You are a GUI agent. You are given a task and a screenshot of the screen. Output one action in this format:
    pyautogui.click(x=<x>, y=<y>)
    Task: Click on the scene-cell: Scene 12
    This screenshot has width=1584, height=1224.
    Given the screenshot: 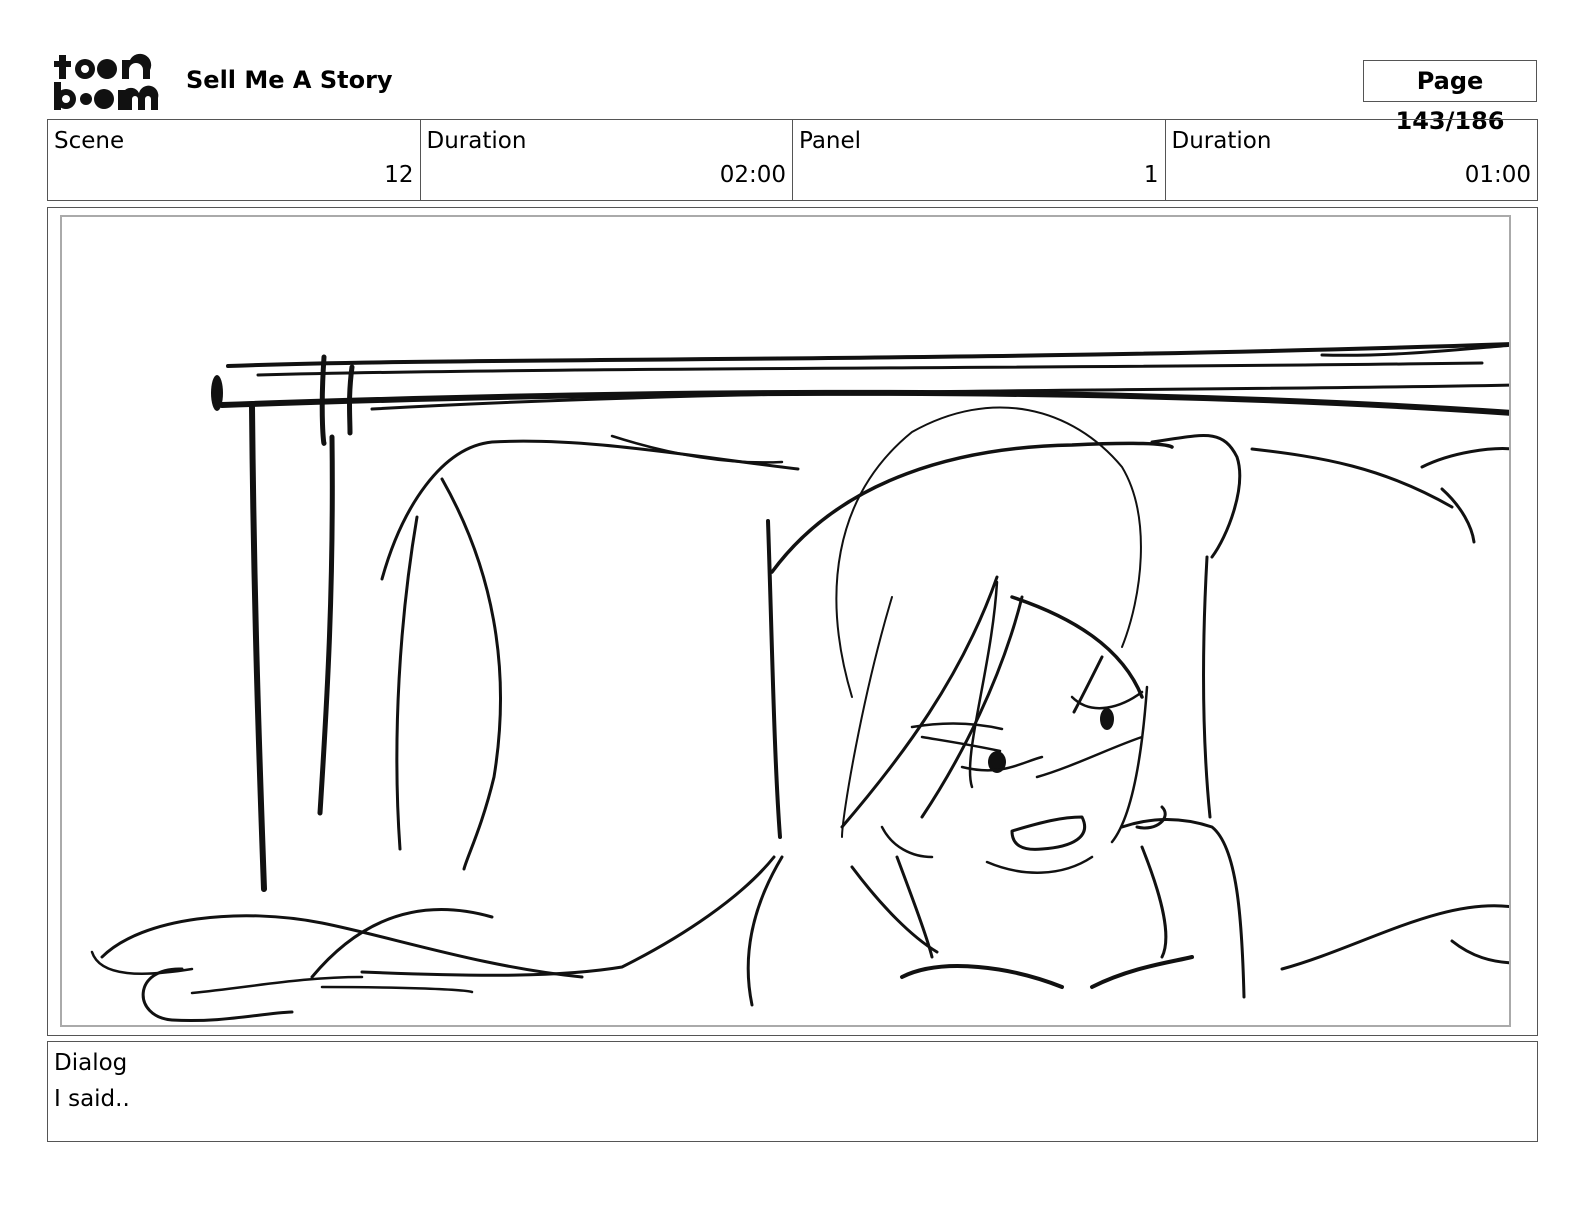 What is the action you would take?
    pyautogui.click(x=234, y=160)
    